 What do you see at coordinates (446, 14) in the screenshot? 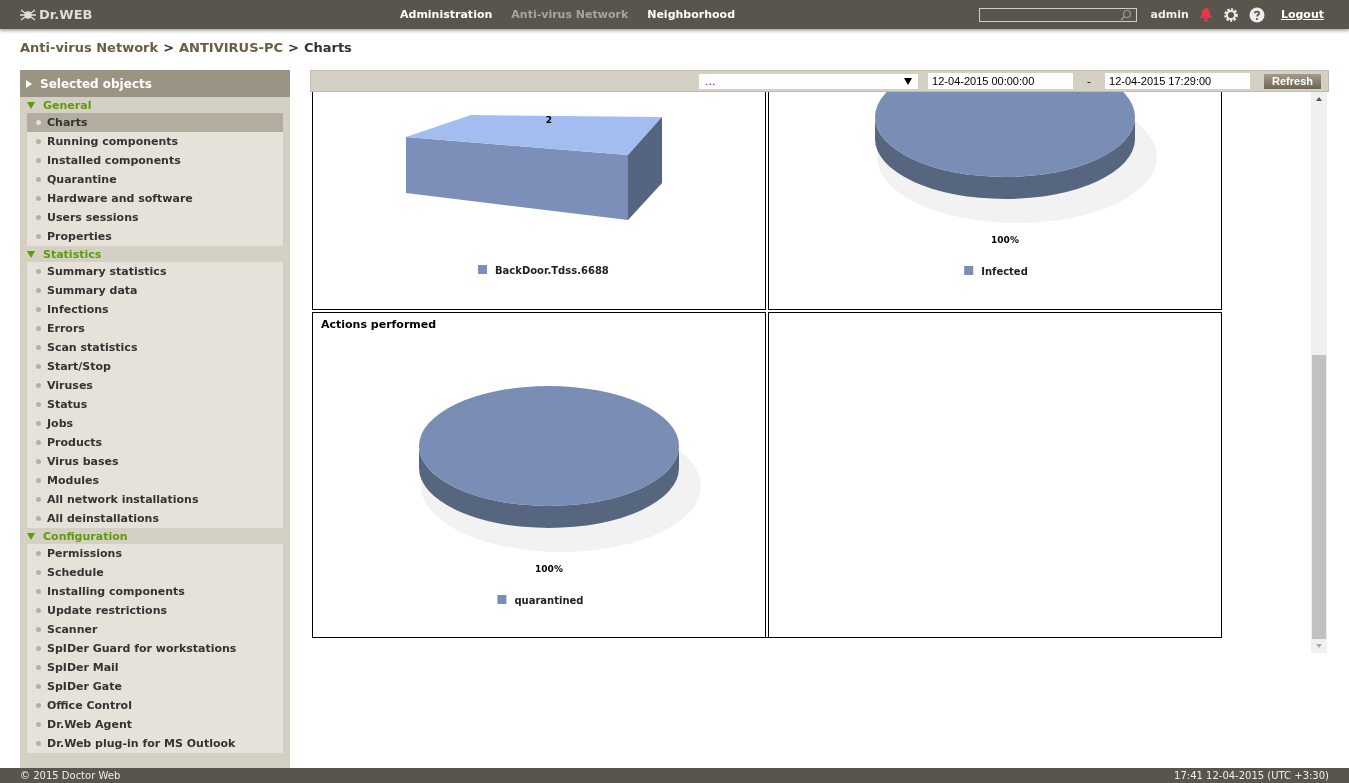
I see `nav-tab: Administration` at bounding box center [446, 14].